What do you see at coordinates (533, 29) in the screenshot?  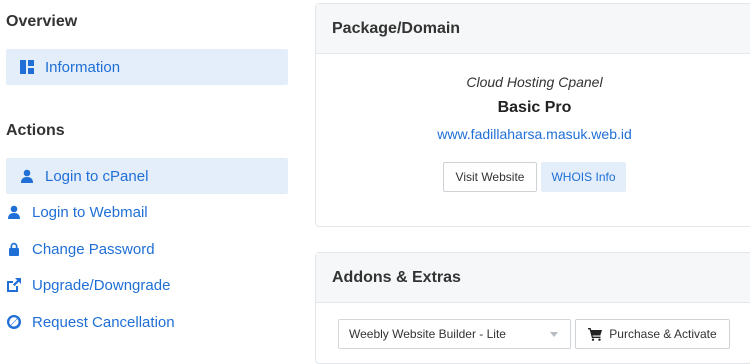 I see `panel-title: Package/Domain` at bounding box center [533, 29].